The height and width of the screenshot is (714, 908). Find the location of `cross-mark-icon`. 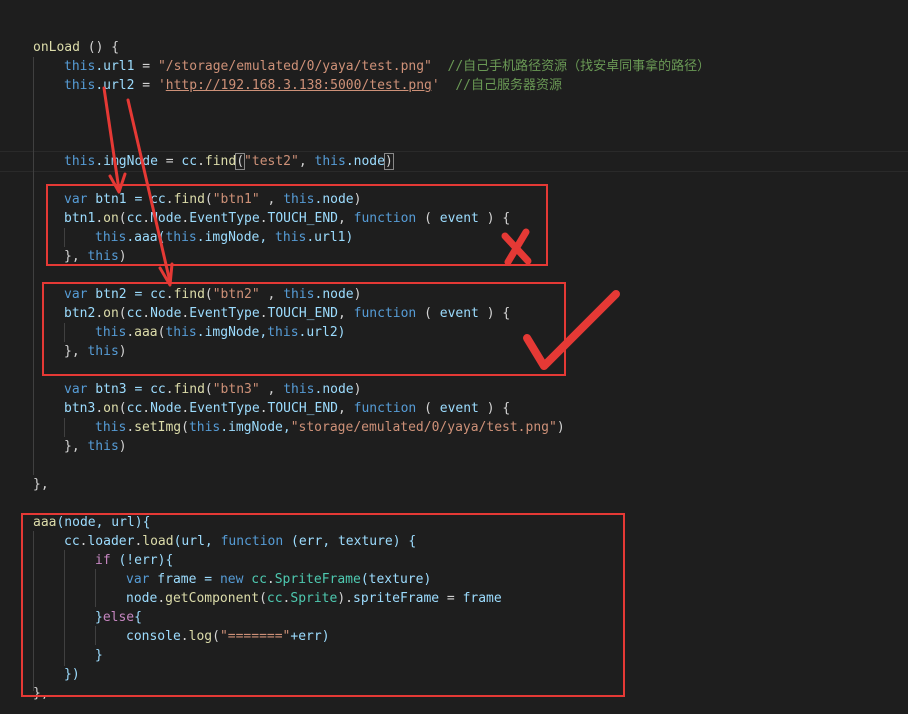

cross-mark-icon is located at coordinates (516, 247).